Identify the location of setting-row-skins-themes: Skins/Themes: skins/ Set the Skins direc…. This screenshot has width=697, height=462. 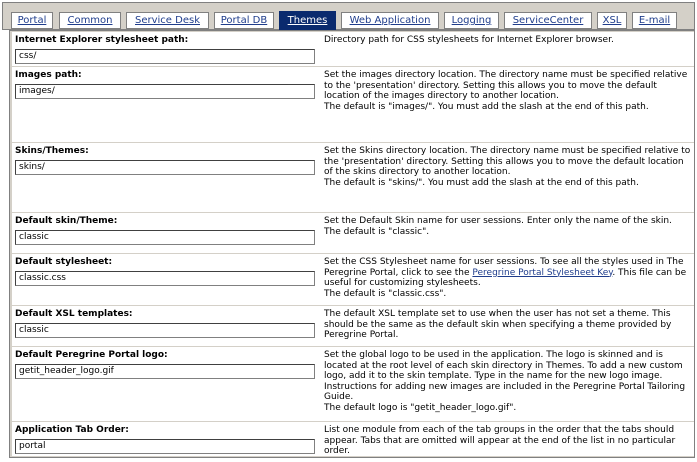
(353, 178).